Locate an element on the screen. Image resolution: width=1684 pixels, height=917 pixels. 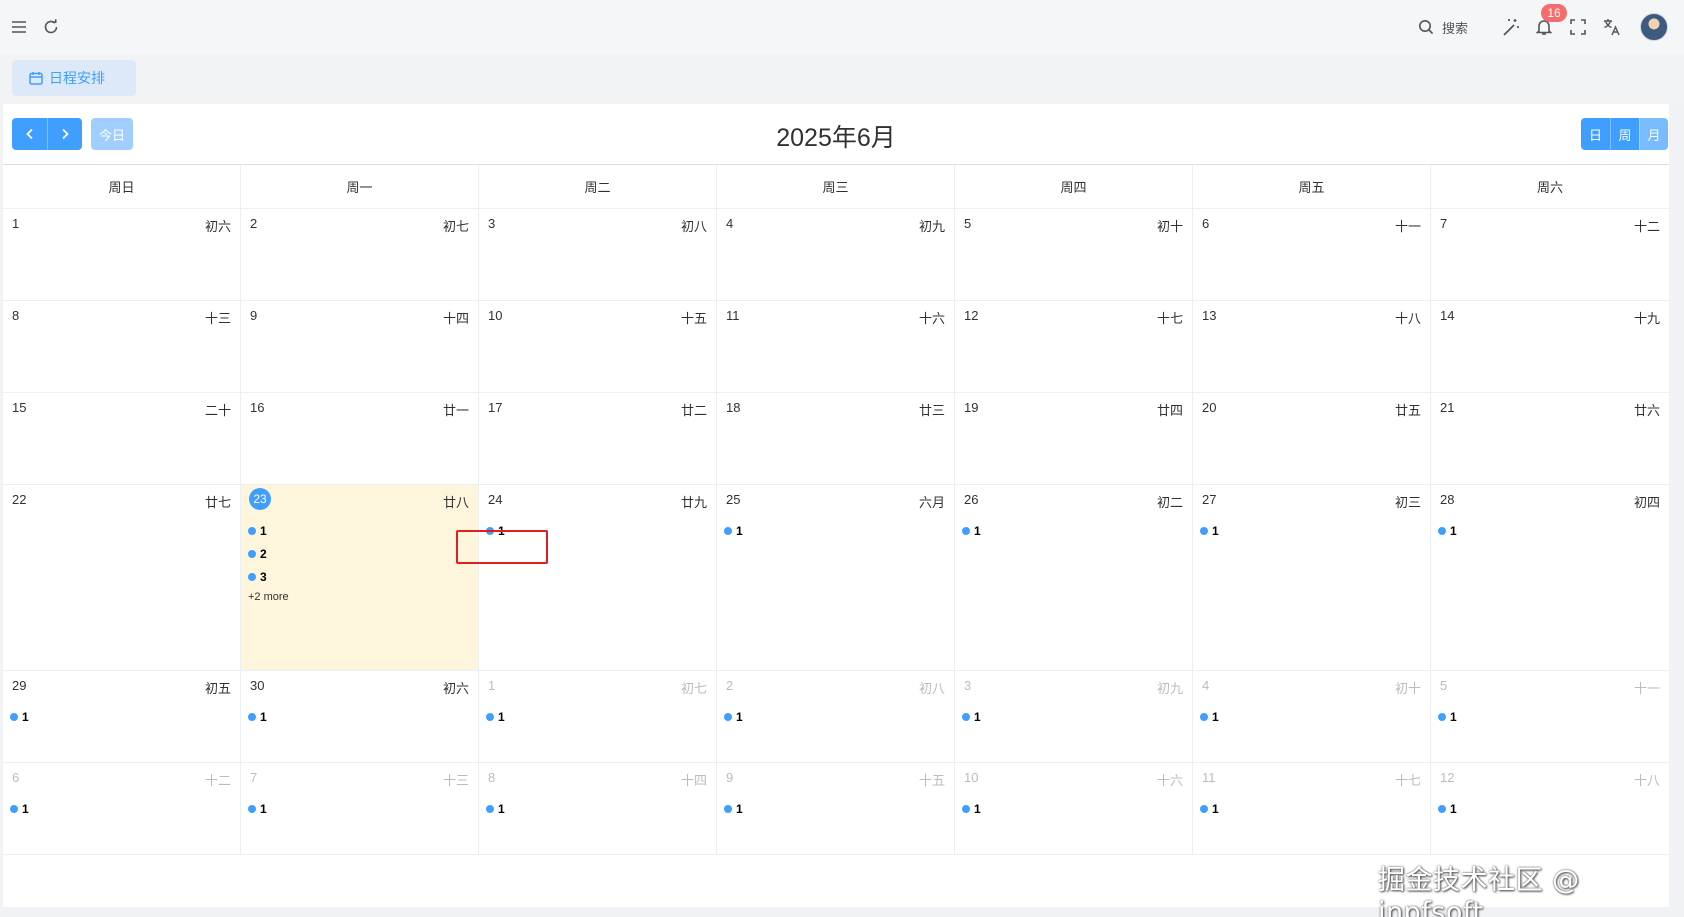
translate-icon is located at coordinates (1612, 27).